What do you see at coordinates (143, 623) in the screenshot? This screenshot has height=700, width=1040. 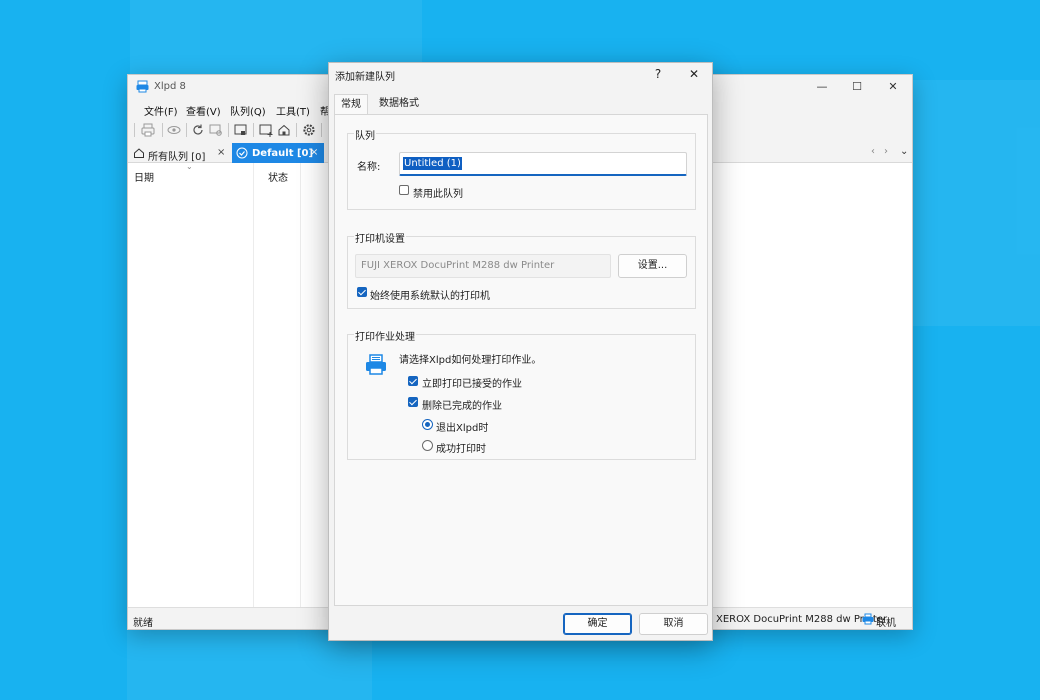 I see `status-text: 就绪` at bounding box center [143, 623].